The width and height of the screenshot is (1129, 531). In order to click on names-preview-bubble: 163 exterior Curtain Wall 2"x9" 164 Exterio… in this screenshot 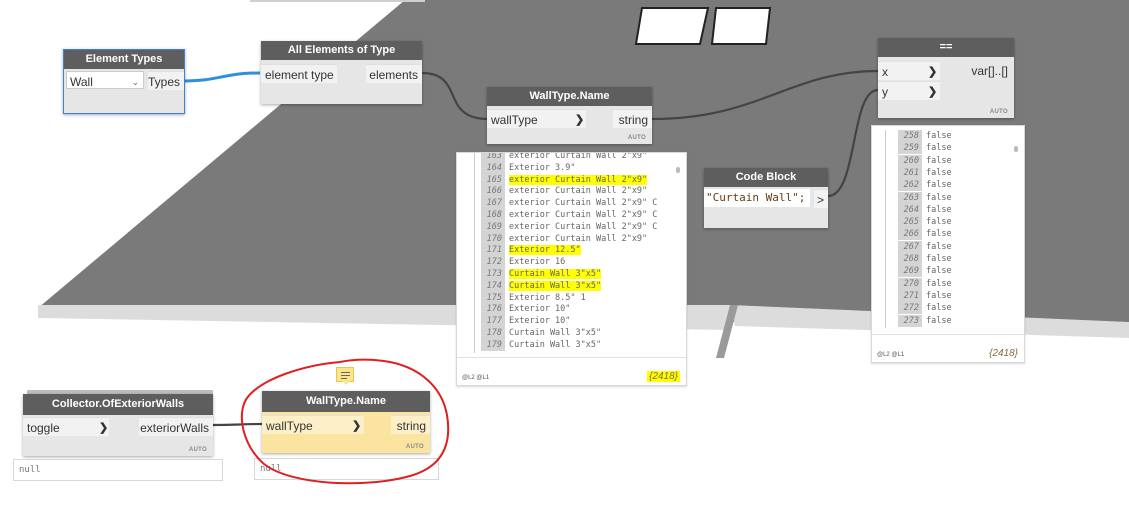, I will do `click(571, 269)`.